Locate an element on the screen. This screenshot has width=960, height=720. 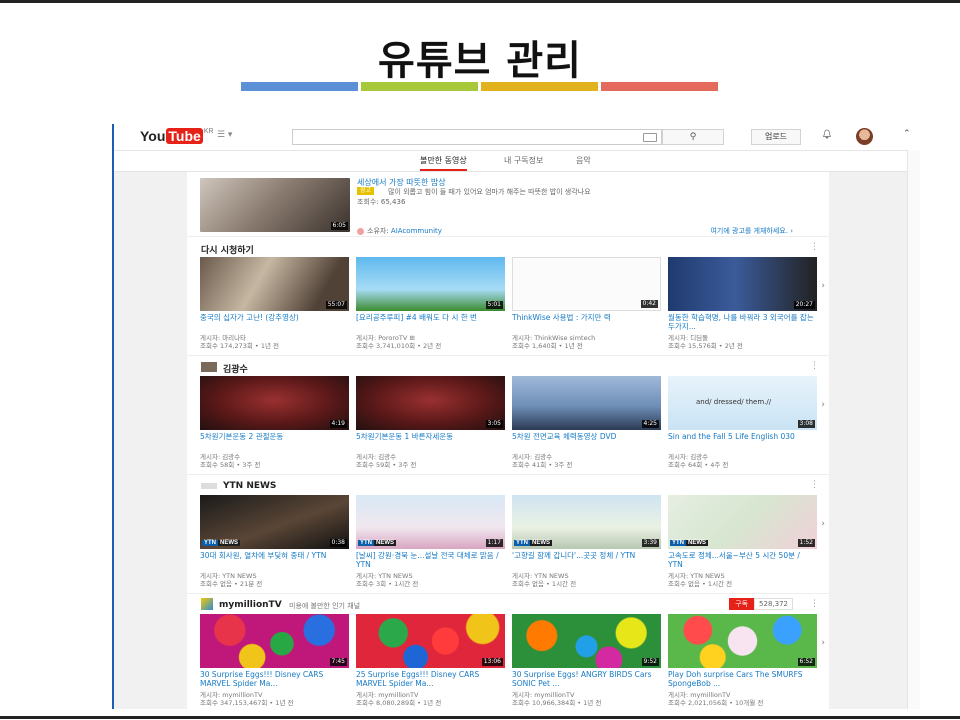
video-duration: 3:39 is located at coordinates (650, 543).